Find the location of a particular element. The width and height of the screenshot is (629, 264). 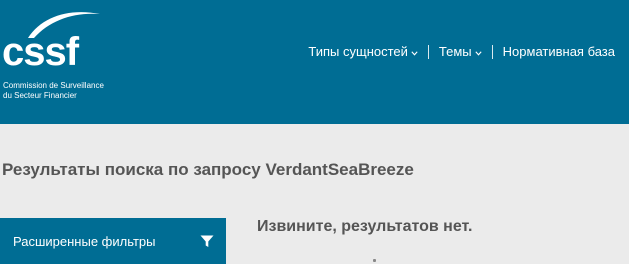

nav-item-topics: Темы is located at coordinates (460, 51).